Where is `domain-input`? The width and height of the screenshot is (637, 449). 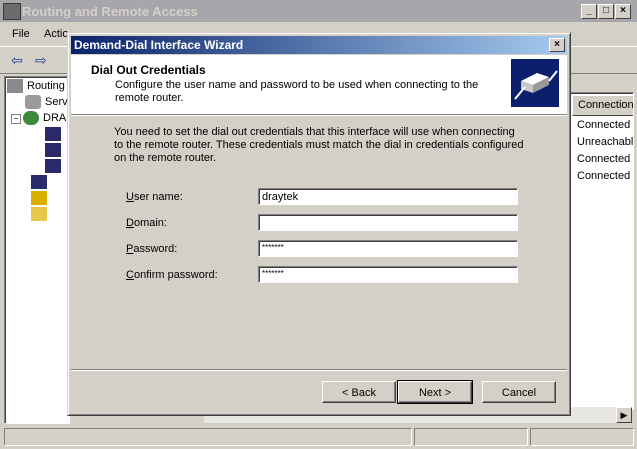 domain-input is located at coordinates (388, 222).